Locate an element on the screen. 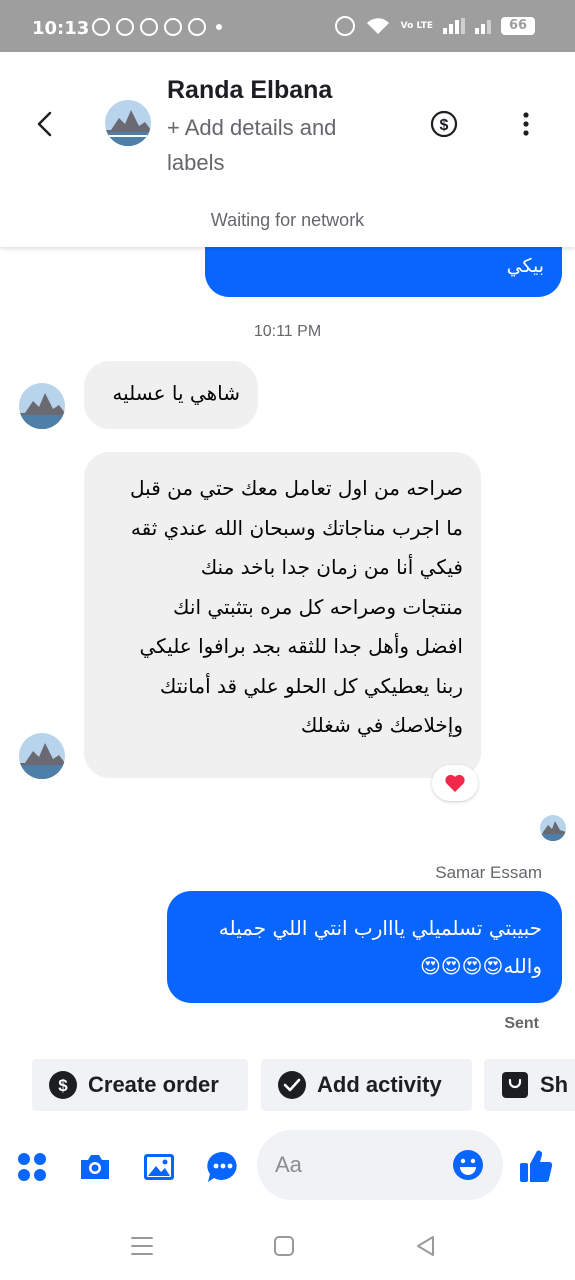 Image resolution: width=575 pixels, height=1280 pixels. whatsapp-icon is located at coordinates (101, 27).